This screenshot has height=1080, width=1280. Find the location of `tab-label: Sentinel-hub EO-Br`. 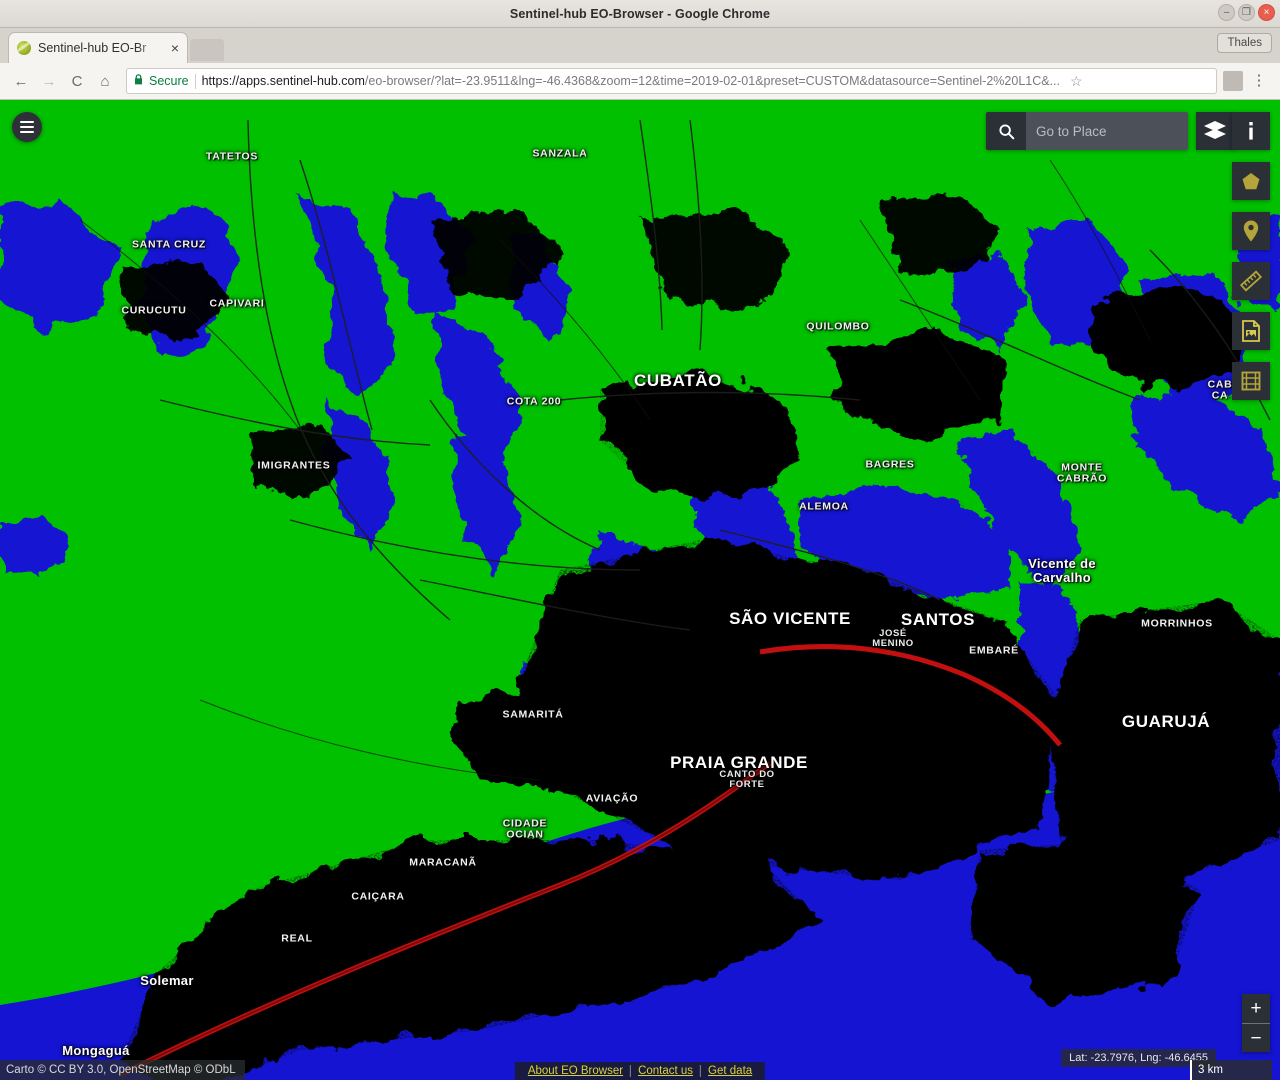

tab-label: Sentinel-hub EO-Br is located at coordinates (92, 48).